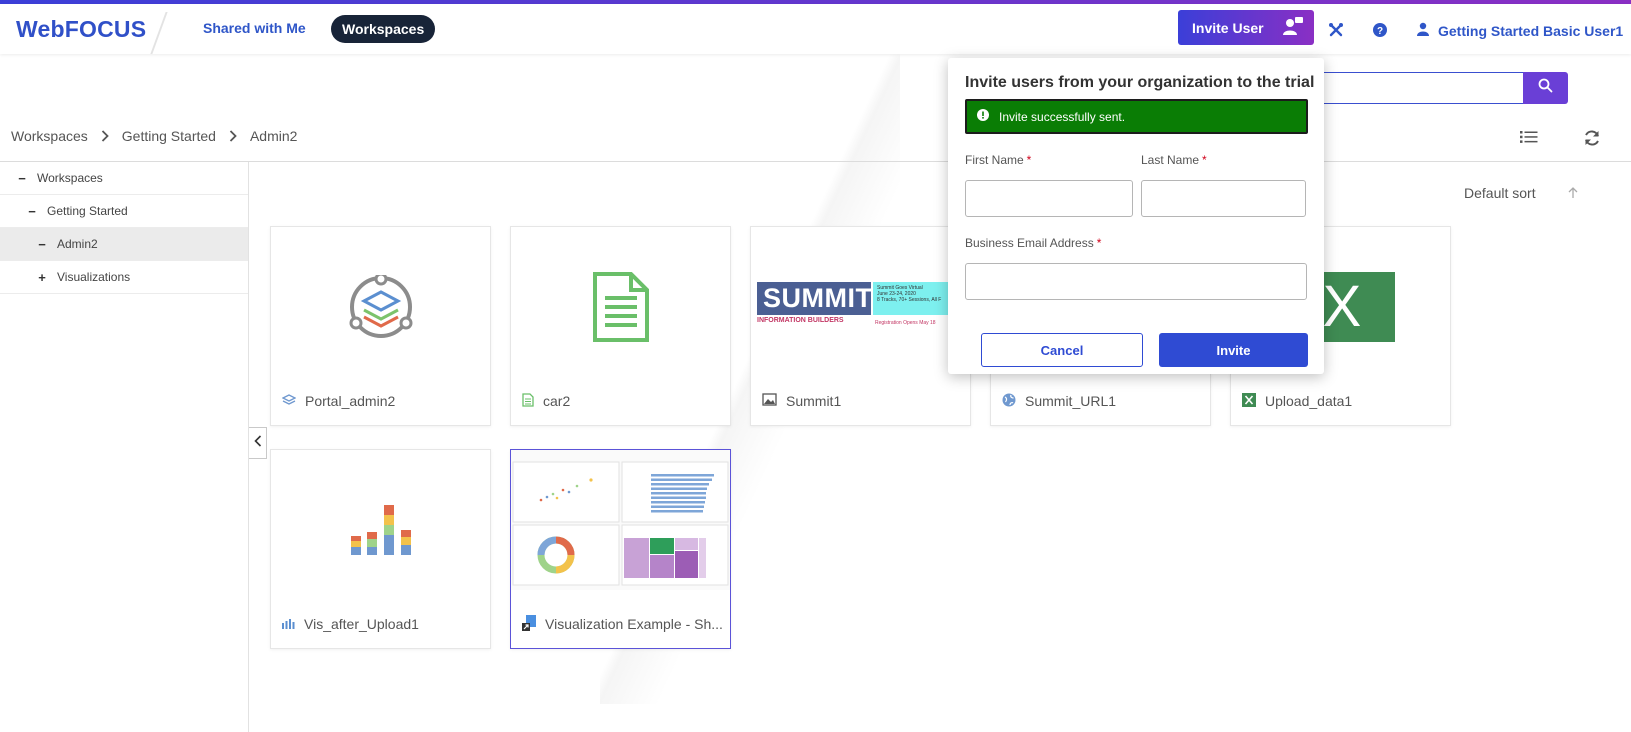  What do you see at coordinates (273, 136) in the screenshot?
I see `breadcrumb-item-admin2: Admin2` at bounding box center [273, 136].